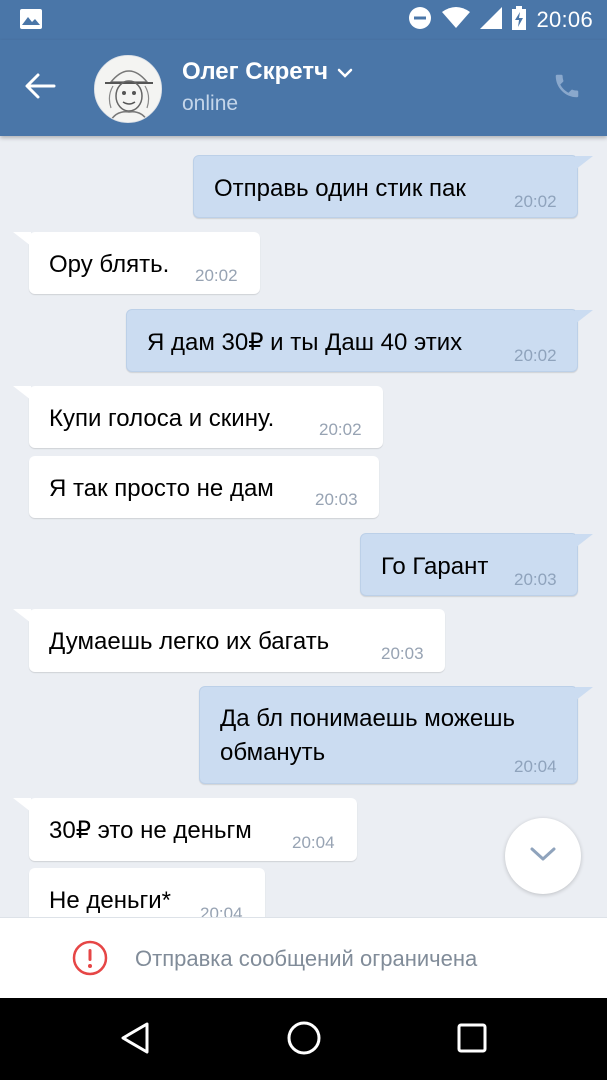 This screenshot has width=607, height=1080. What do you see at coordinates (161, 488) in the screenshot?
I see `message-text: Я так просто не дам` at bounding box center [161, 488].